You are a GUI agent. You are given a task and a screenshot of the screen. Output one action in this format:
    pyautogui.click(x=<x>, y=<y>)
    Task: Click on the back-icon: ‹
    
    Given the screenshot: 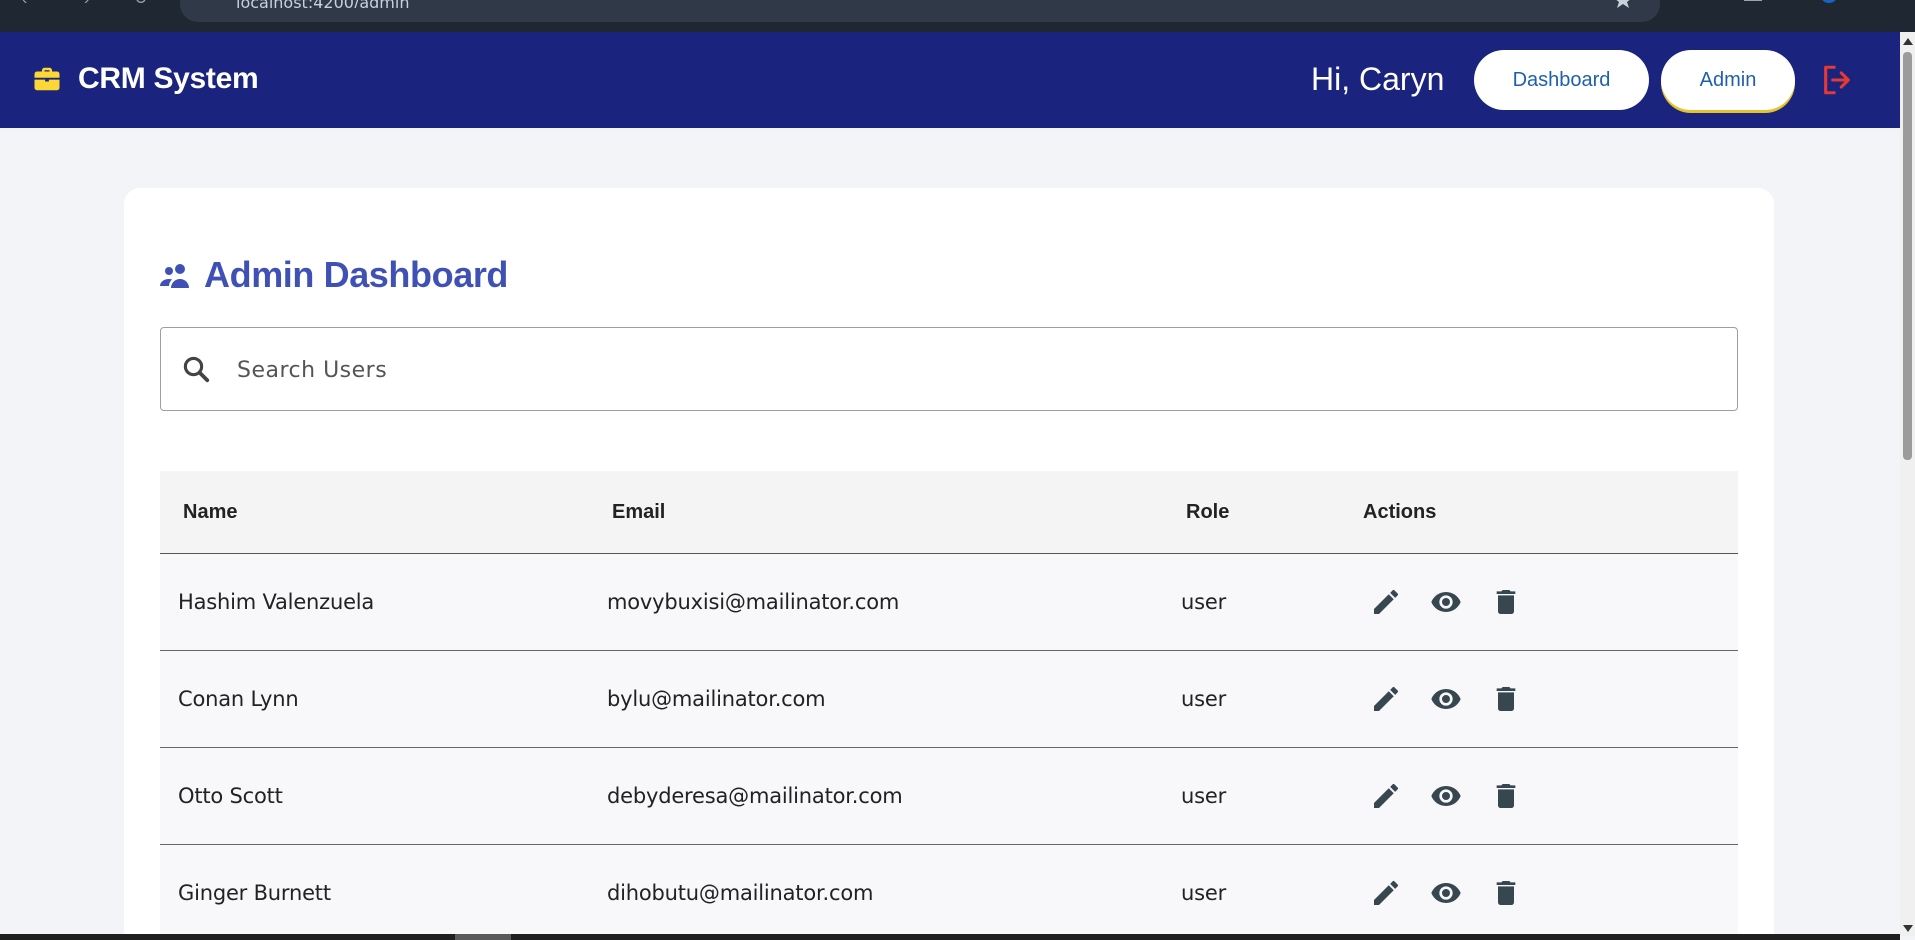 What is the action you would take?
    pyautogui.click(x=24, y=5)
    